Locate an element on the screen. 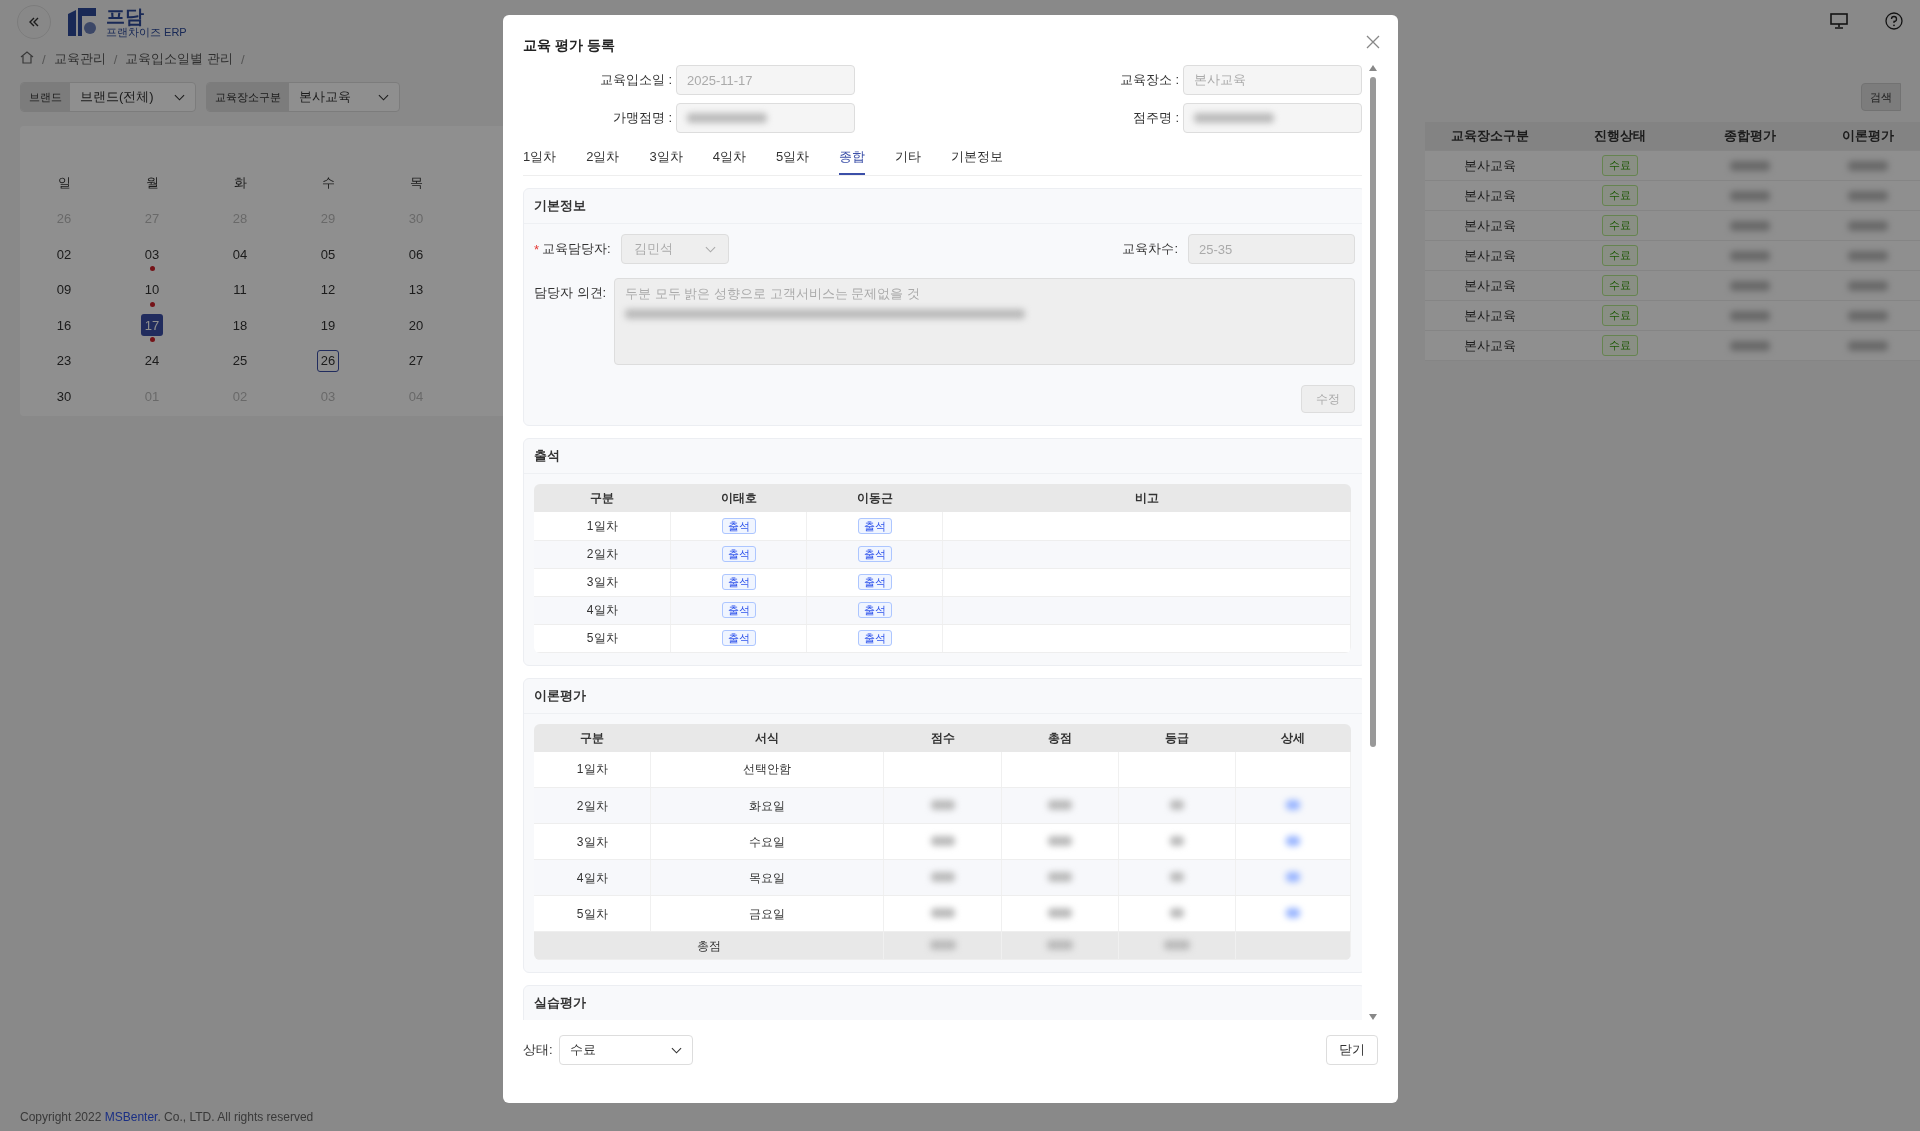  scrollbar-thumb is located at coordinates (1373, 412).